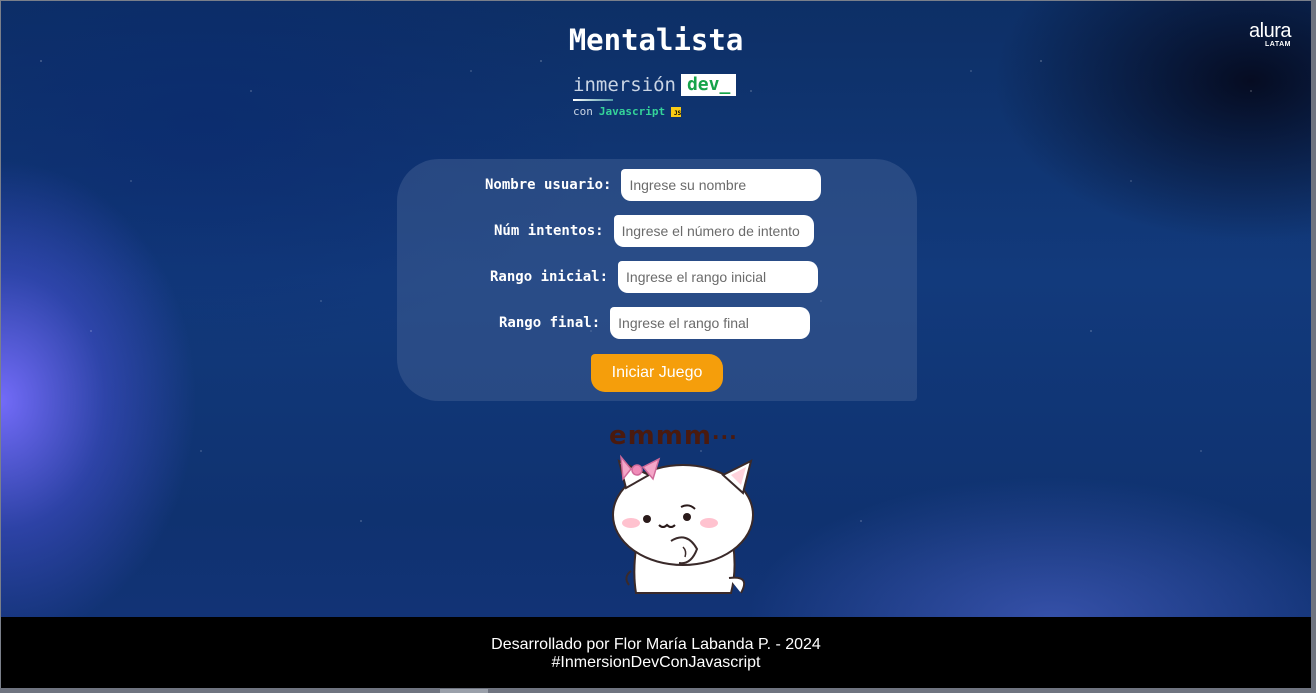 The width and height of the screenshot is (1316, 693). I want to click on brand-inmersion-text: inmersión, so click(624, 85).